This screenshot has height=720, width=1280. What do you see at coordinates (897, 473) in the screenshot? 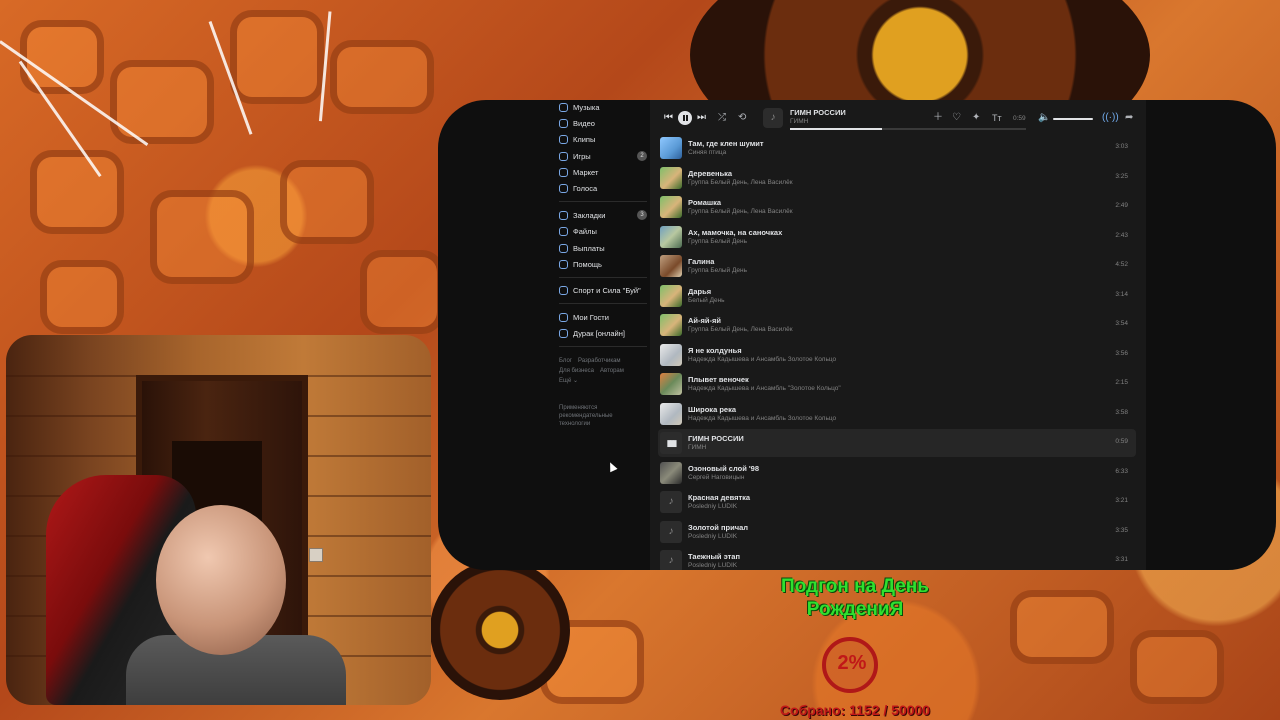
I see `track-row: Озоновый слой '98 Сергей Наговицын 6:33` at bounding box center [897, 473].